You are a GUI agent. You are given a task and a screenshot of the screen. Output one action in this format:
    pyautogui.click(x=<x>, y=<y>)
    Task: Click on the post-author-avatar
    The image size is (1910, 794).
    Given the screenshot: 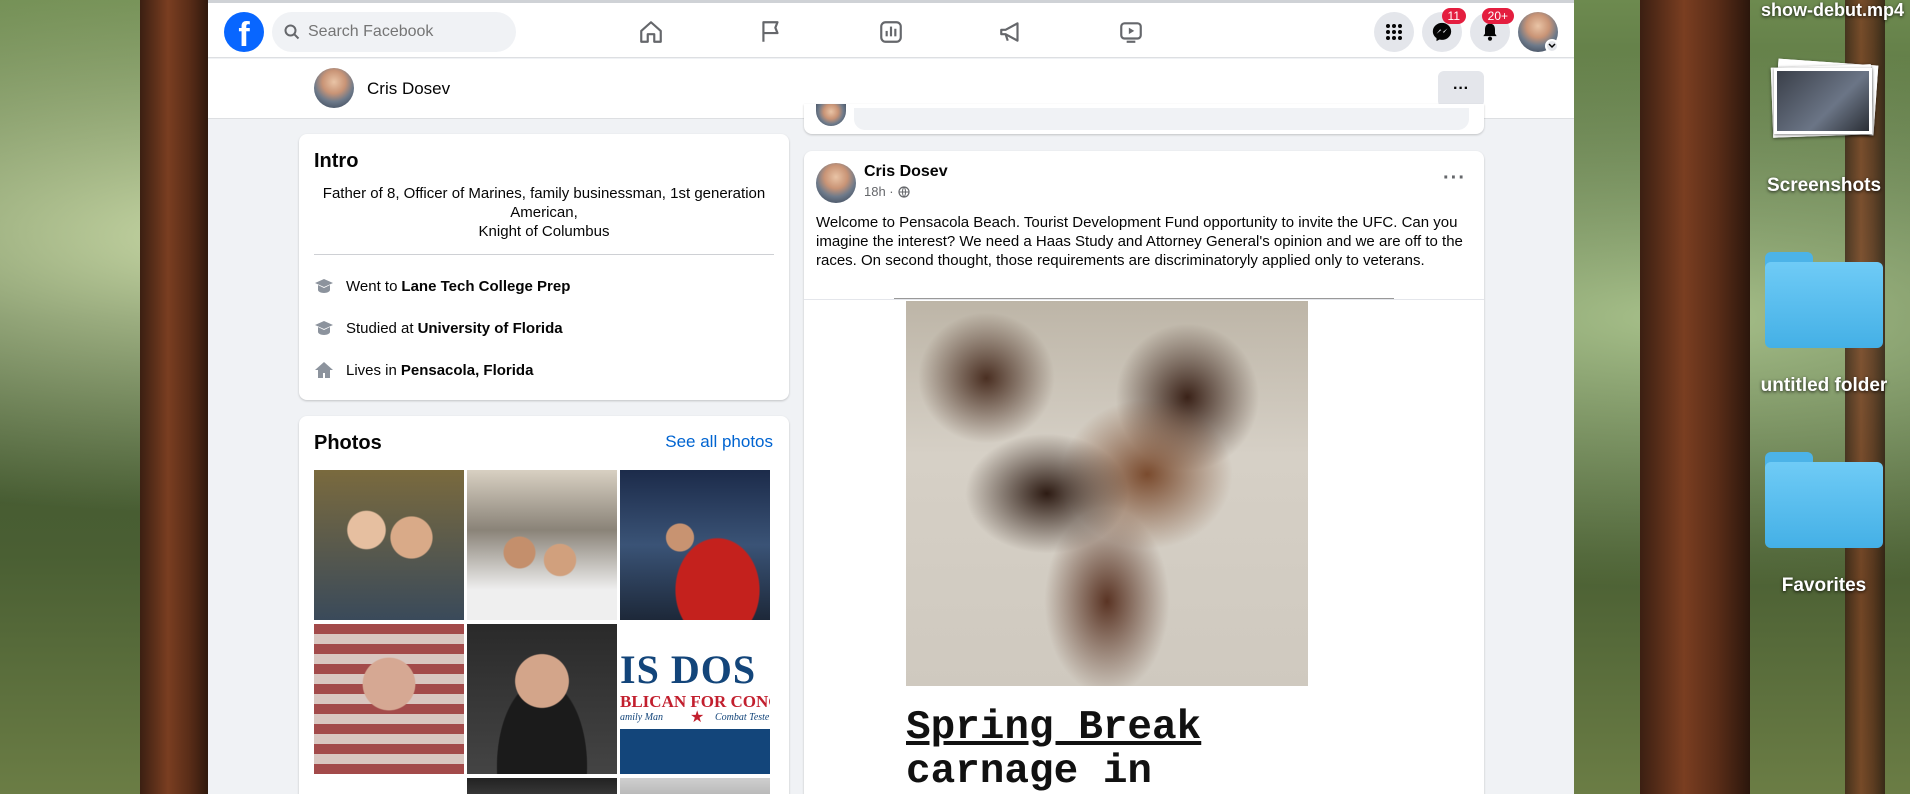 What is the action you would take?
    pyautogui.click(x=836, y=183)
    